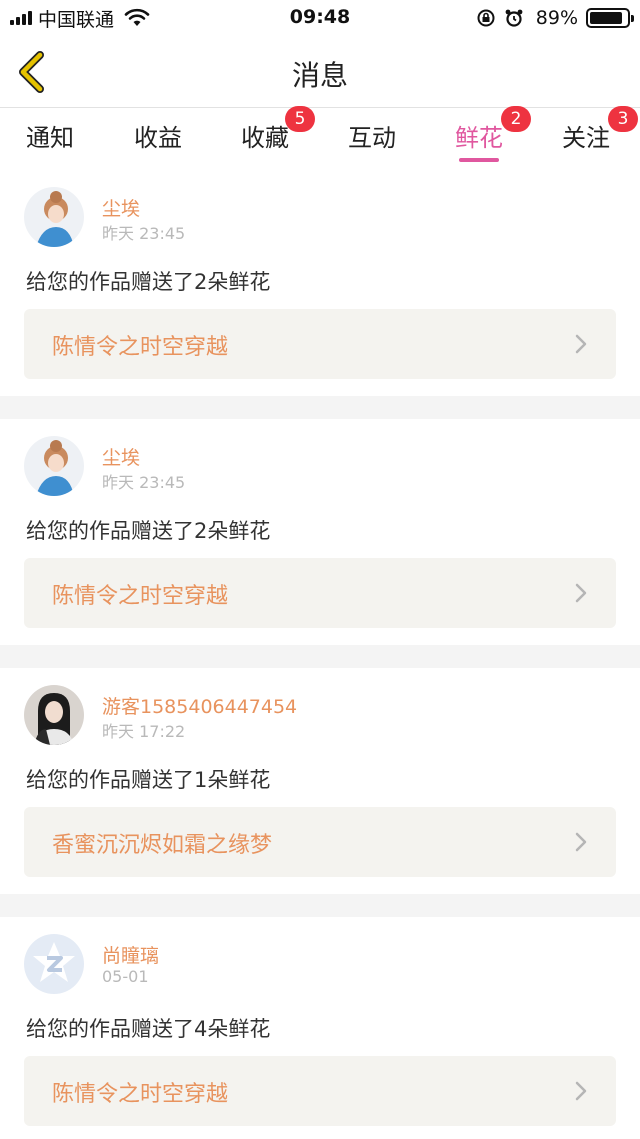 This screenshot has height=1139, width=640. What do you see at coordinates (199, 705) in the screenshot?
I see `username: 游客1585406447454` at bounding box center [199, 705].